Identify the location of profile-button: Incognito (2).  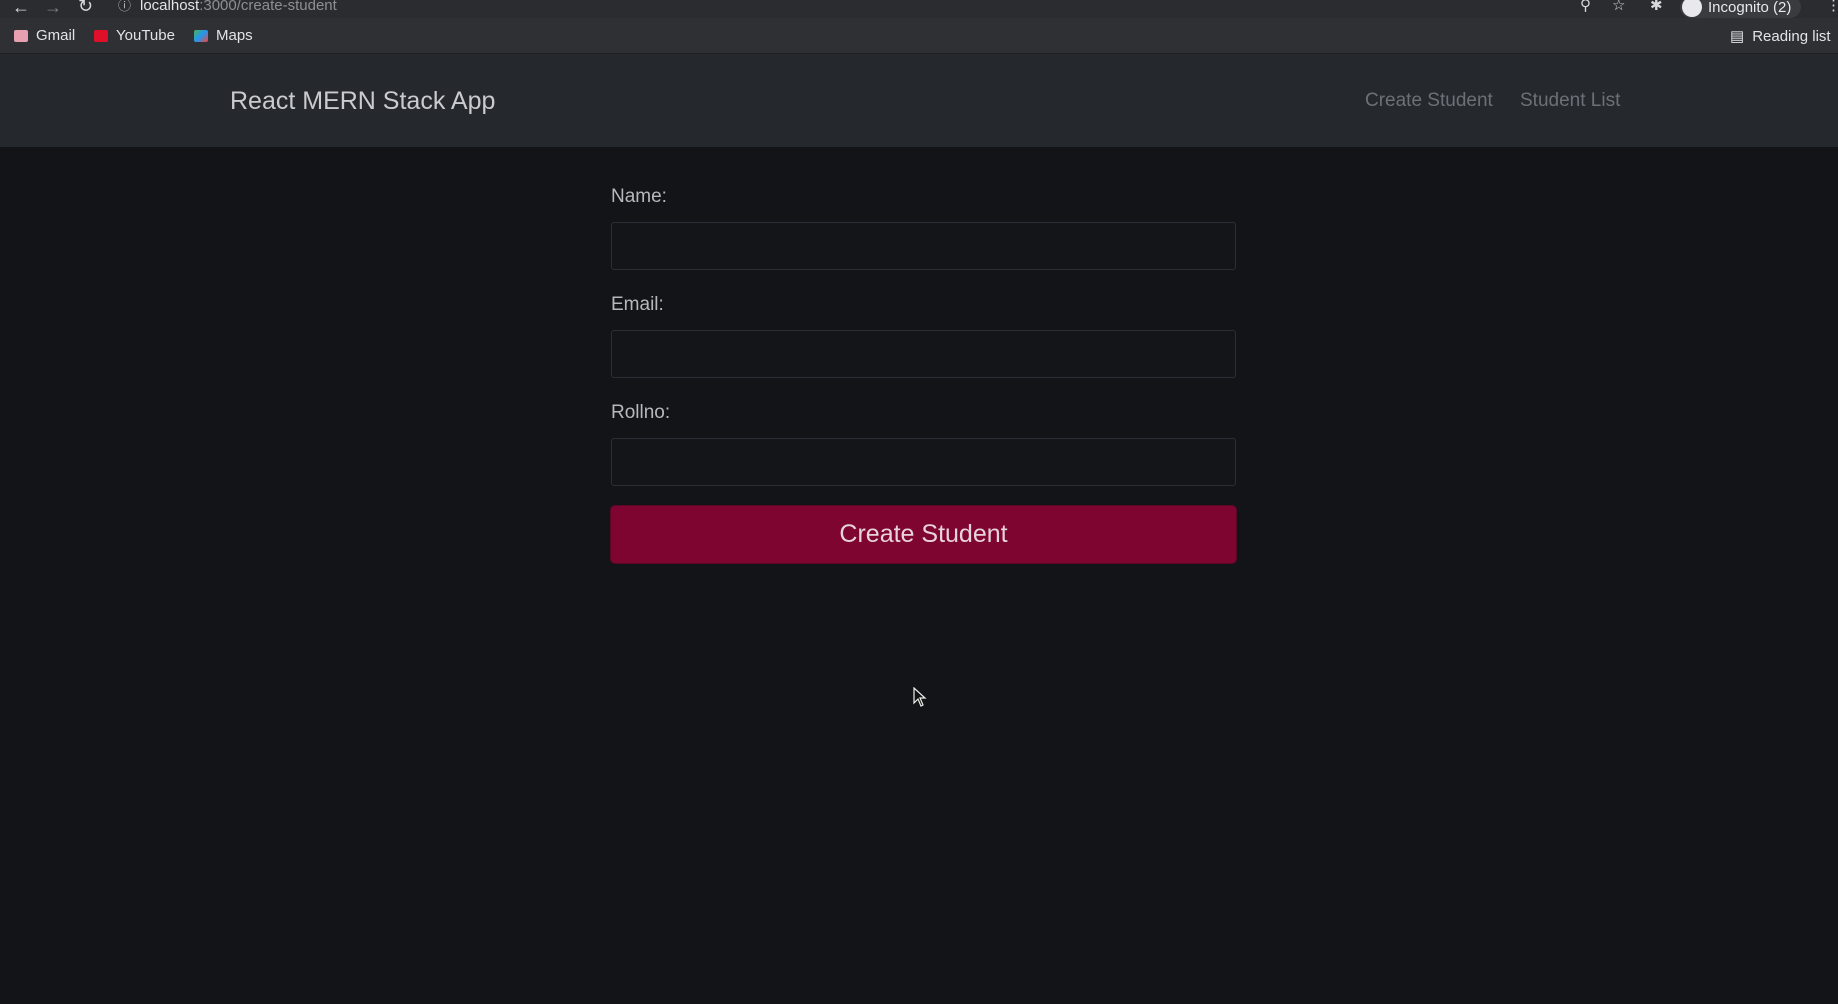
(1741, 9).